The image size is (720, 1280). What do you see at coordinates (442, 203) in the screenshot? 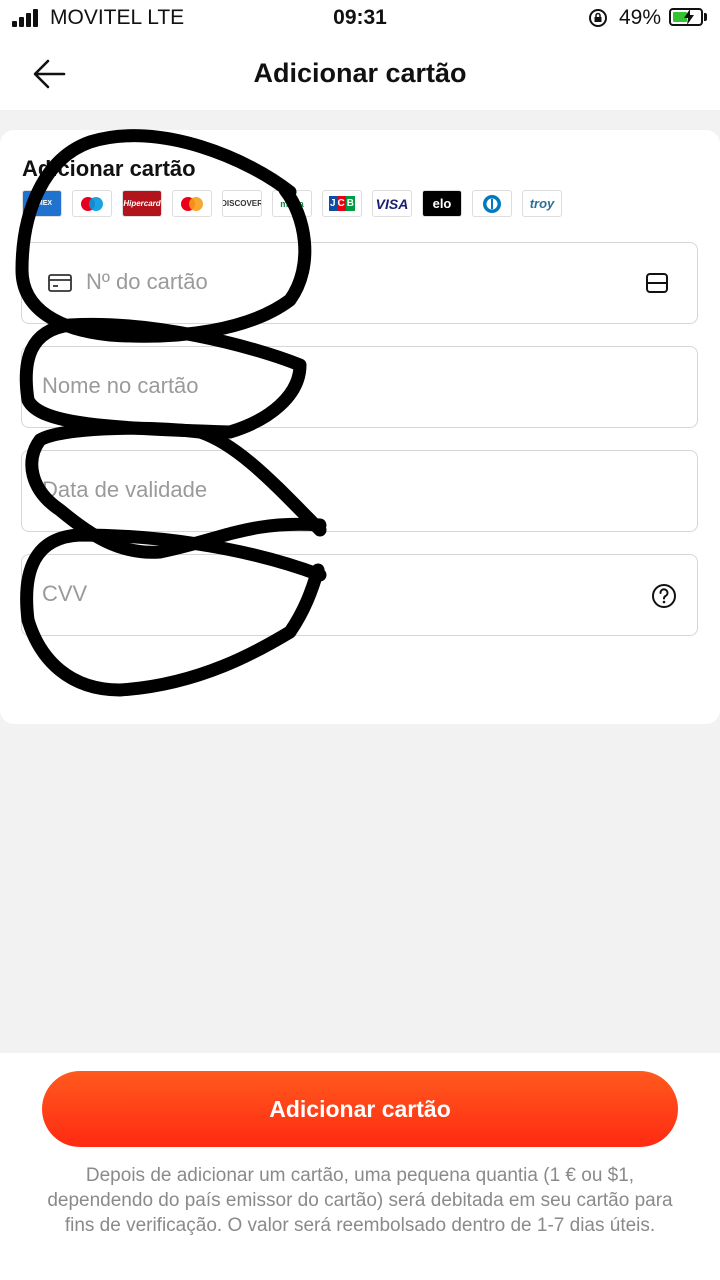
I see `elo-logo: elo` at bounding box center [442, 203].